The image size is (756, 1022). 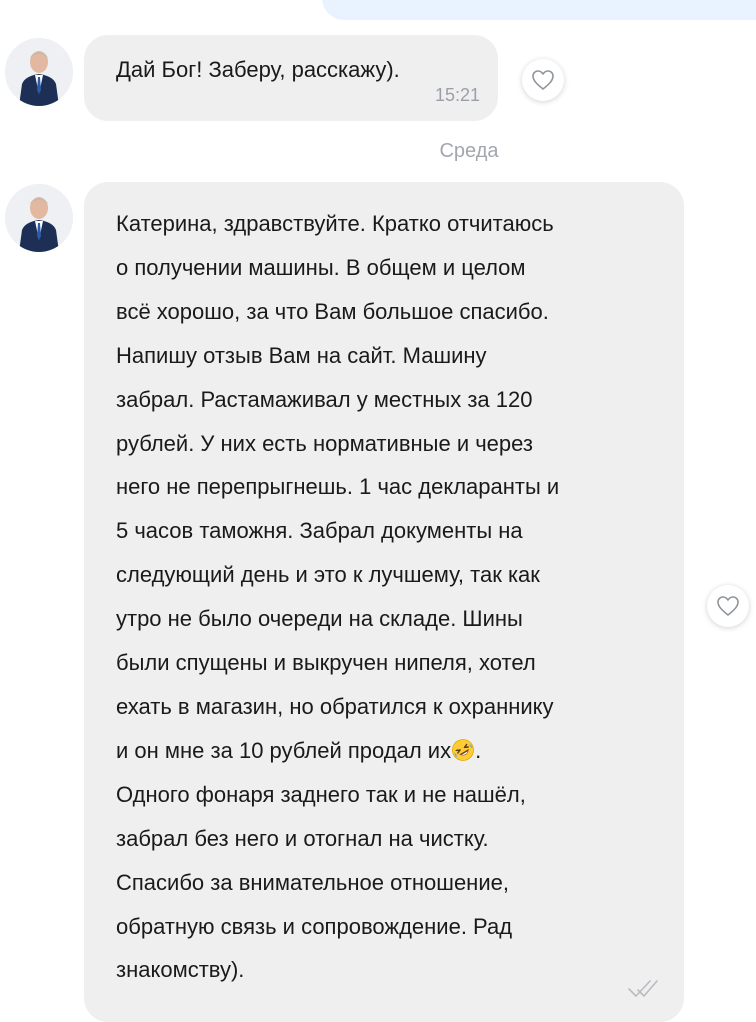 I want to click on message-line: всё хорошо, за что Вам большое спасибо., so click(x=332, y=311).